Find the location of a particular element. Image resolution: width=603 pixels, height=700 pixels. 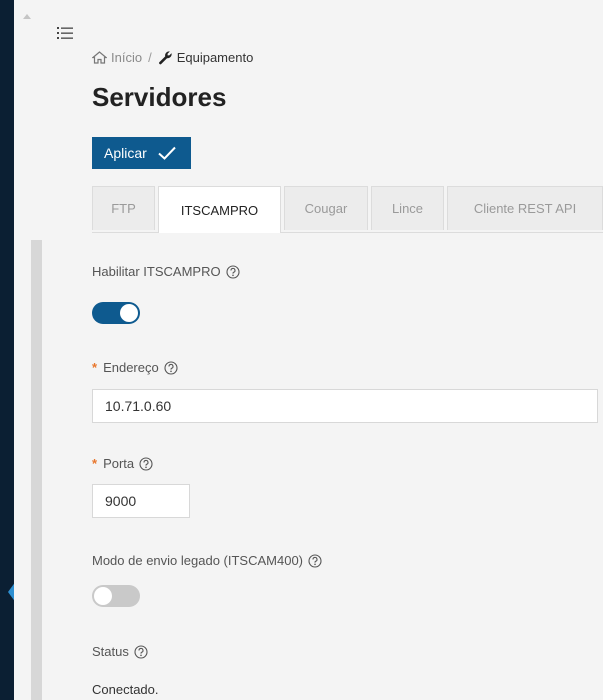

port-field is located at coordinates (141, 501).